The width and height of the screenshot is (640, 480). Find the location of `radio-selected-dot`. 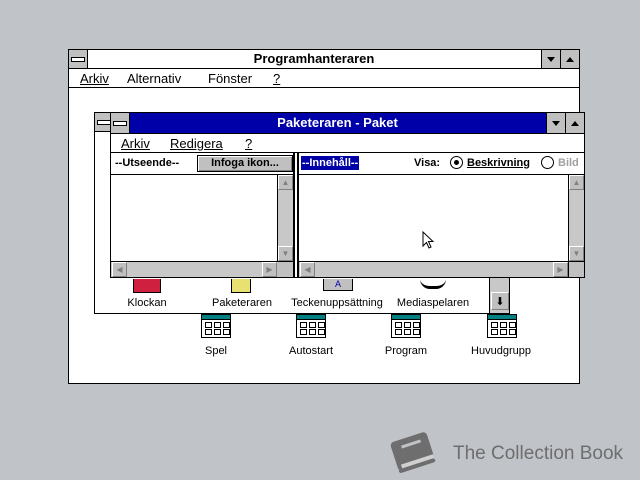

radio-selected-dot is located at coordinates (456, 162).